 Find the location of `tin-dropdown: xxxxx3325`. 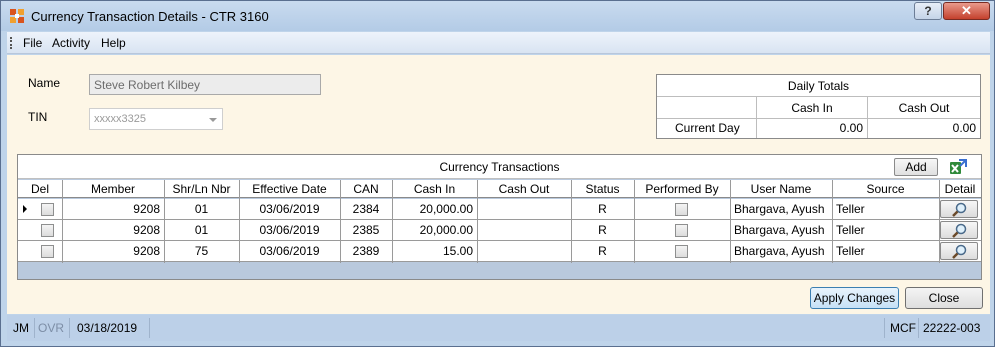

tin-dropdown: xxxxx3325 is located at coordinates (156, 119).